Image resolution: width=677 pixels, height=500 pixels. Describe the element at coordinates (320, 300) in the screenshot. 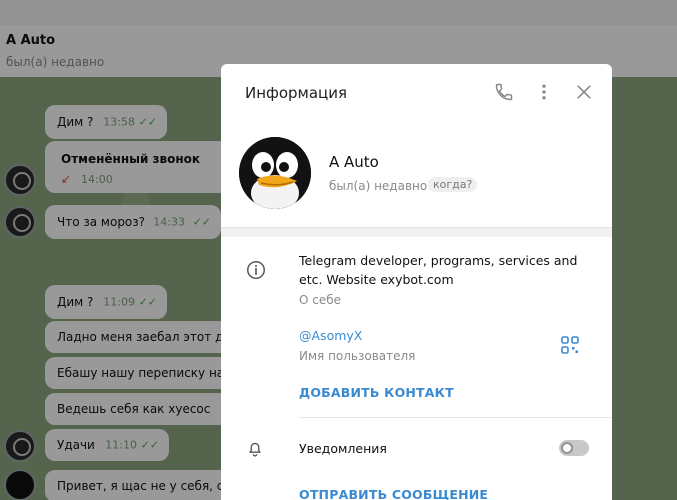

I see `bio-label: О себе` at that location.